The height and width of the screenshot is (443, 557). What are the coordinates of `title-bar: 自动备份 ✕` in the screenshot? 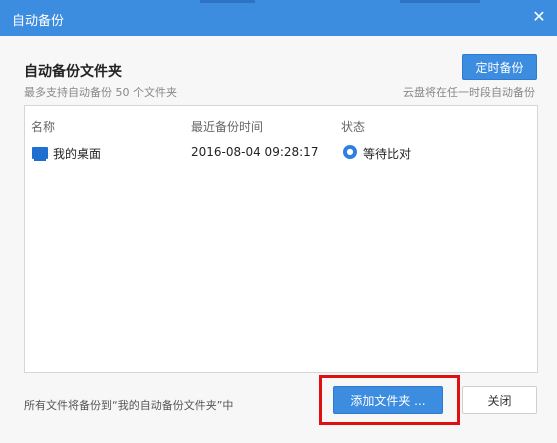 It's located at (278, 18).